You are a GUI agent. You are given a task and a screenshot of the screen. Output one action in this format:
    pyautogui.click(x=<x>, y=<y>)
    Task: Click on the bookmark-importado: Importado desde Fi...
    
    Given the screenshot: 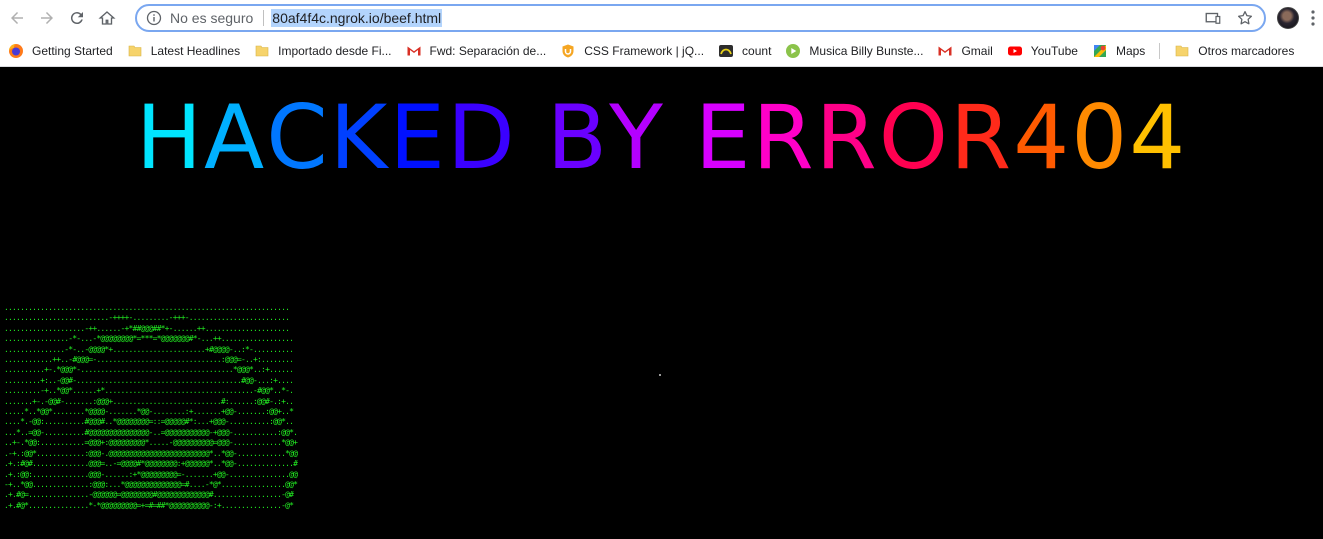 What is the action you would take?
    pyautogui.click(x=321, y=51)
    